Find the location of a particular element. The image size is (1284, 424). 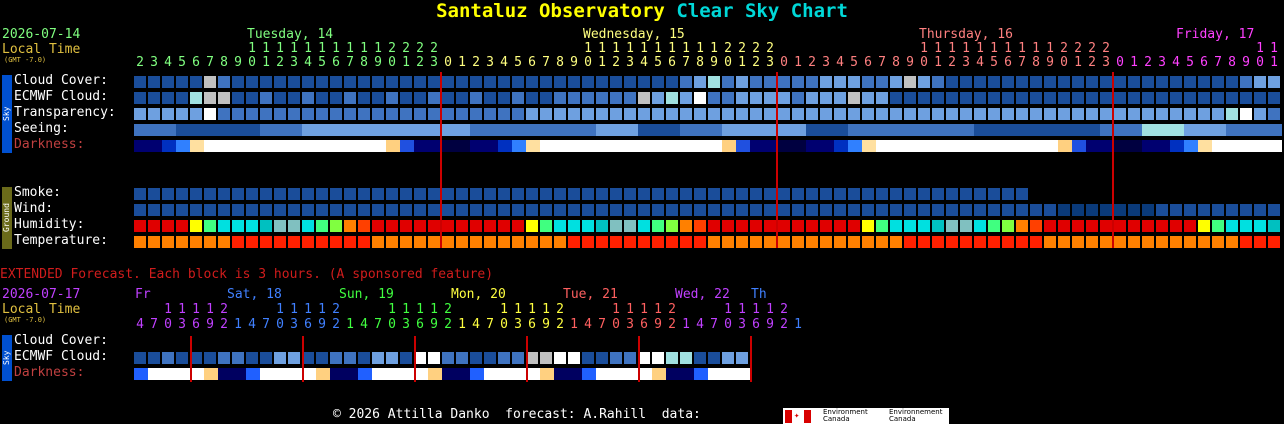

ext-sky-sidebar-label: Sky is located at coordinates (6, 358).